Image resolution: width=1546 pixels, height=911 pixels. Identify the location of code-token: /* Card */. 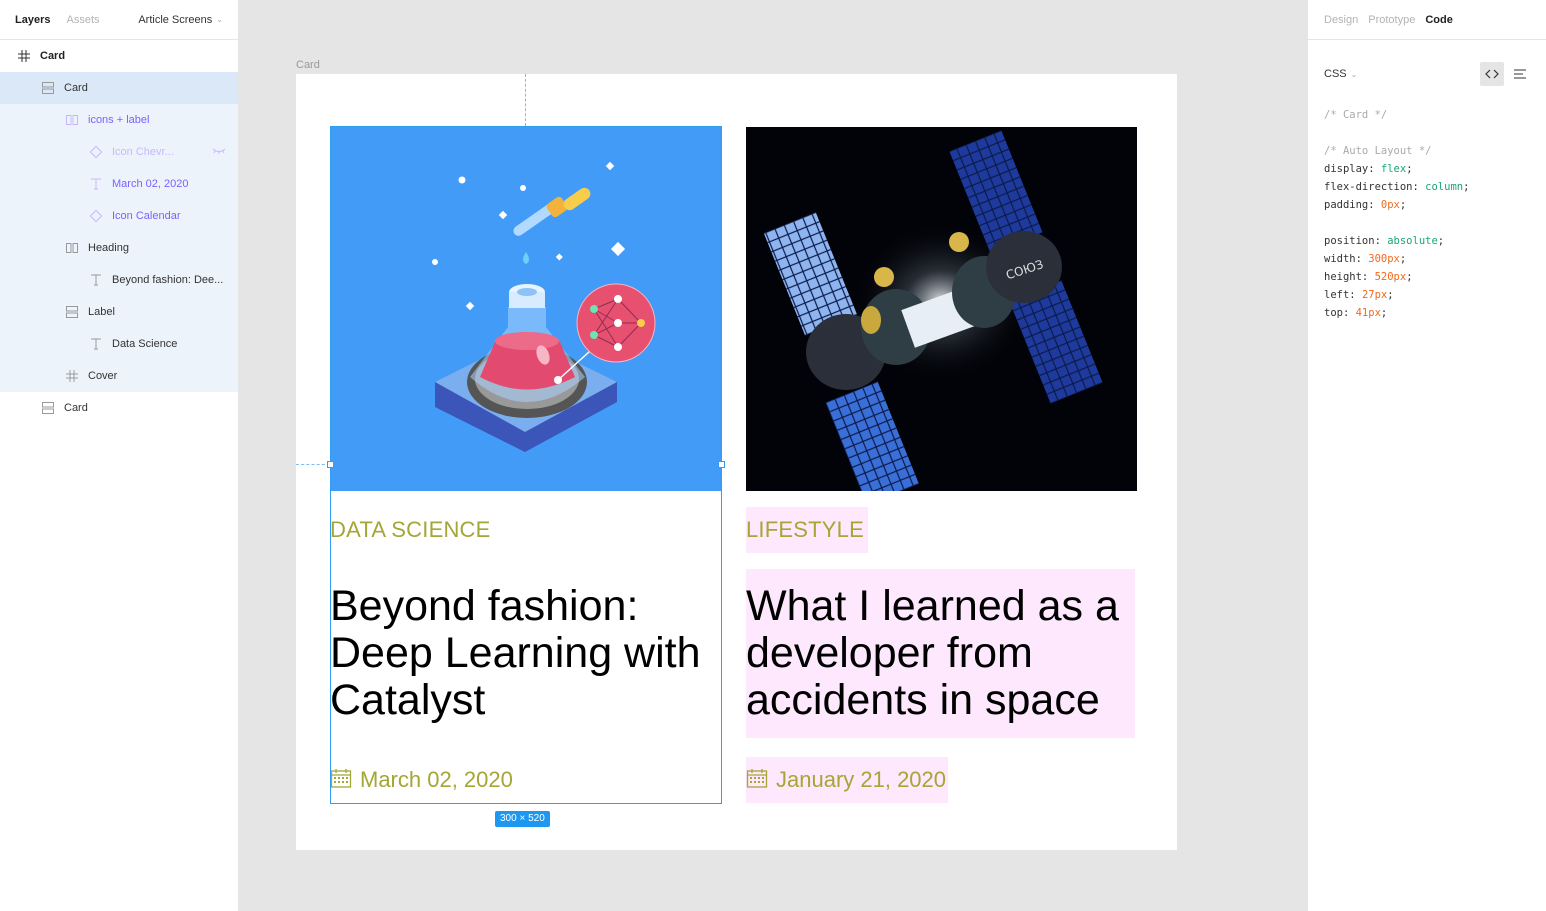
(1356, 115).